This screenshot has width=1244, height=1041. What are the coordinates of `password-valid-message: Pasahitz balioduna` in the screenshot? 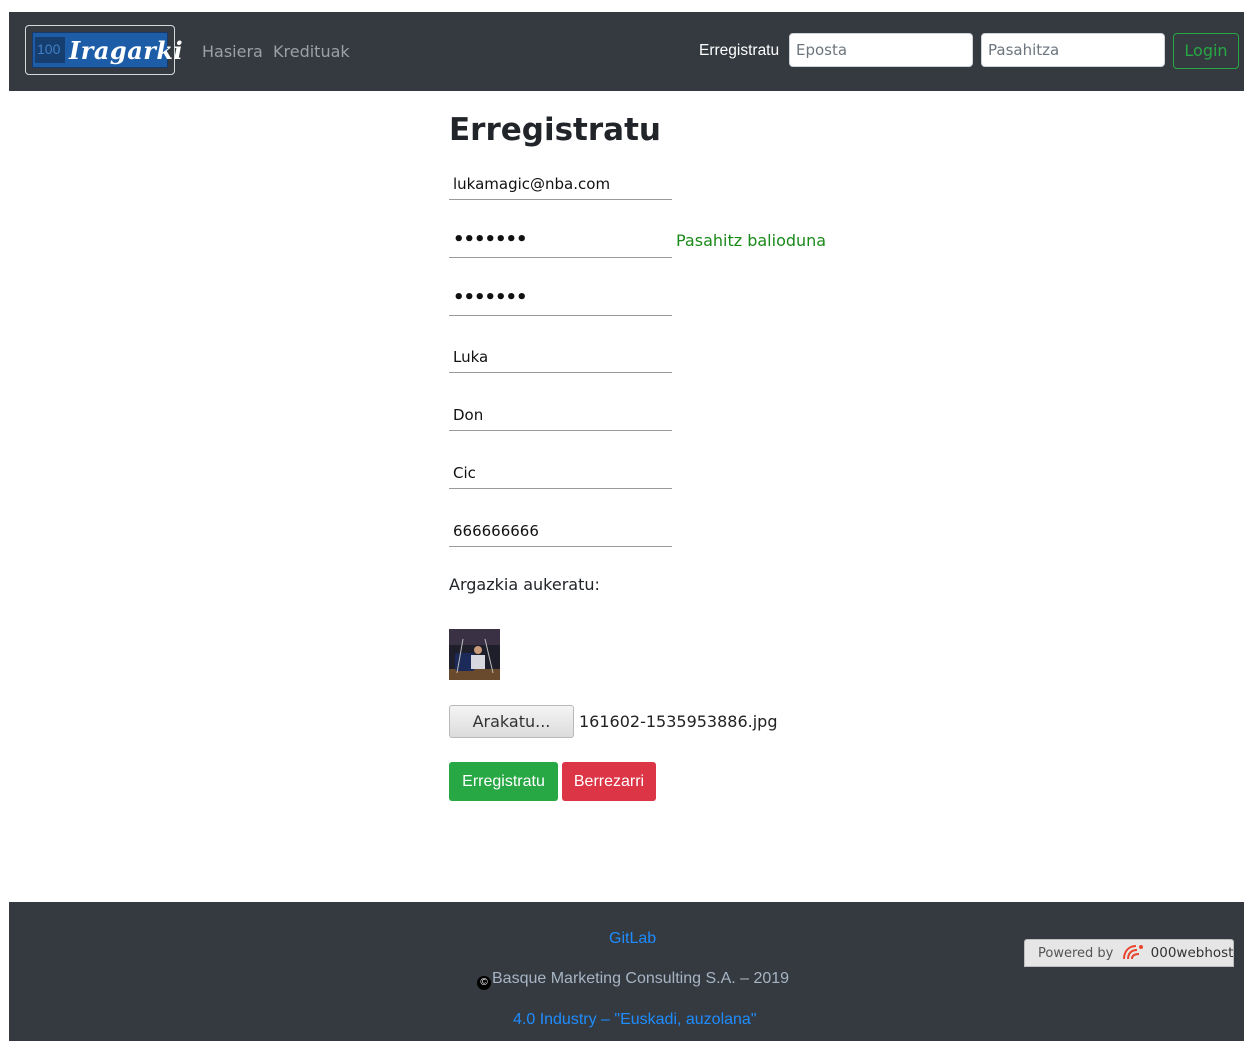 It's located at (751, 240).